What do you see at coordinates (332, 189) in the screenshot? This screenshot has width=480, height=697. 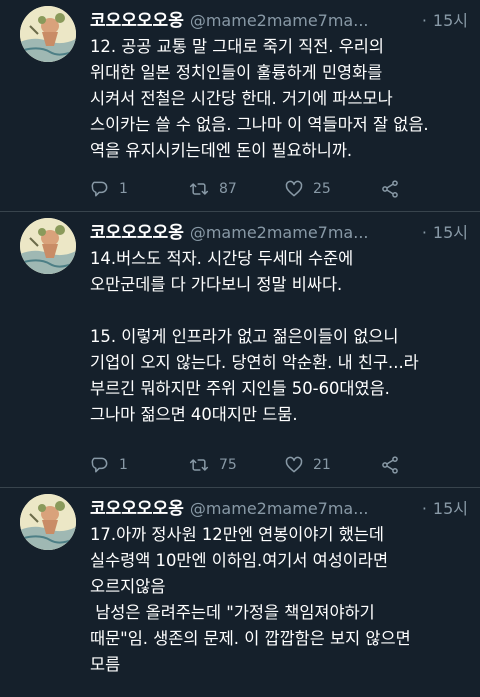 I see `like-button: 25` at bounding box center [332, 189].